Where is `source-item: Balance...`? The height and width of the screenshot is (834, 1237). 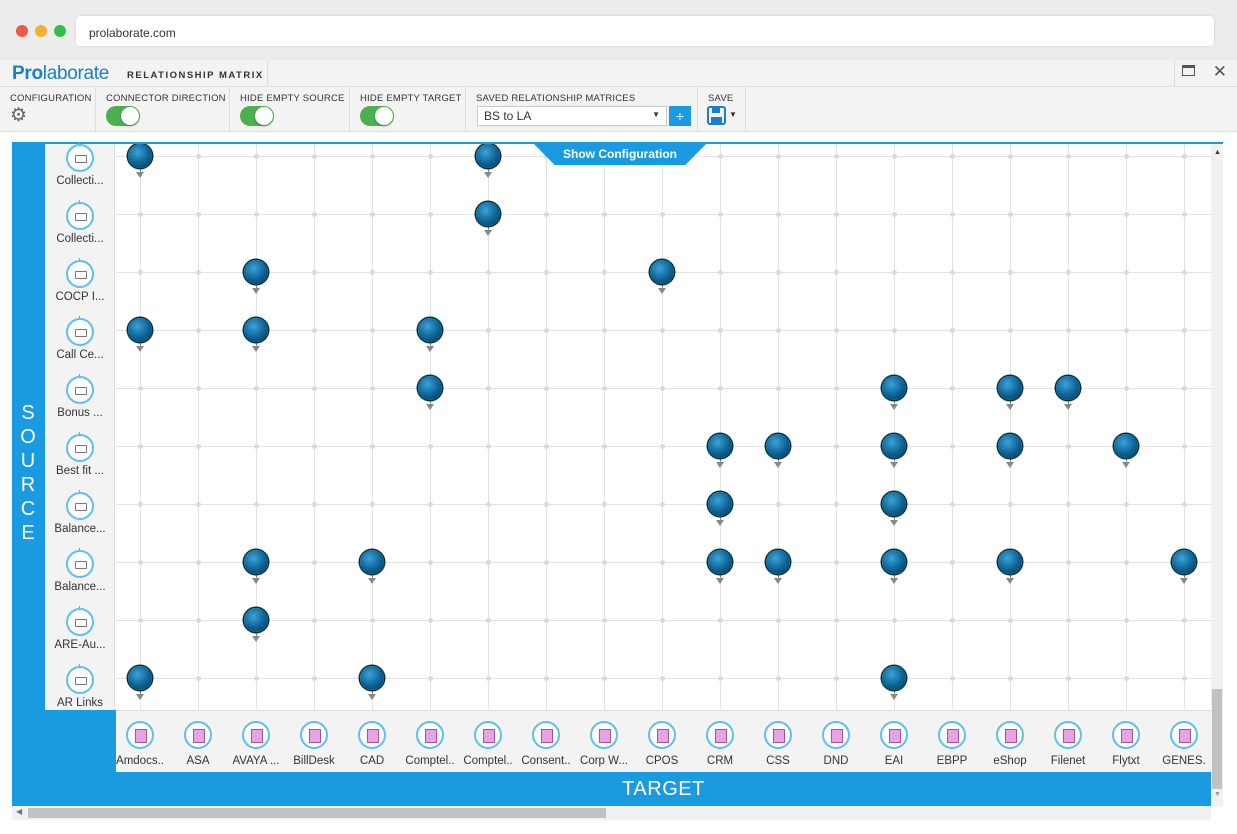 source-item: Balance... is located at coordinates (80, 577).